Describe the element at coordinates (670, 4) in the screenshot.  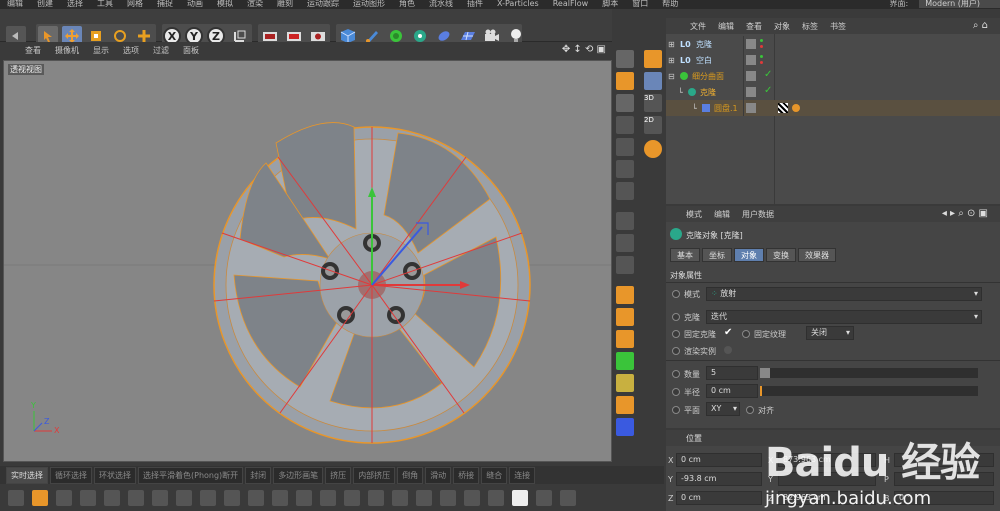
I see `menu-help: 帮助` at that location.